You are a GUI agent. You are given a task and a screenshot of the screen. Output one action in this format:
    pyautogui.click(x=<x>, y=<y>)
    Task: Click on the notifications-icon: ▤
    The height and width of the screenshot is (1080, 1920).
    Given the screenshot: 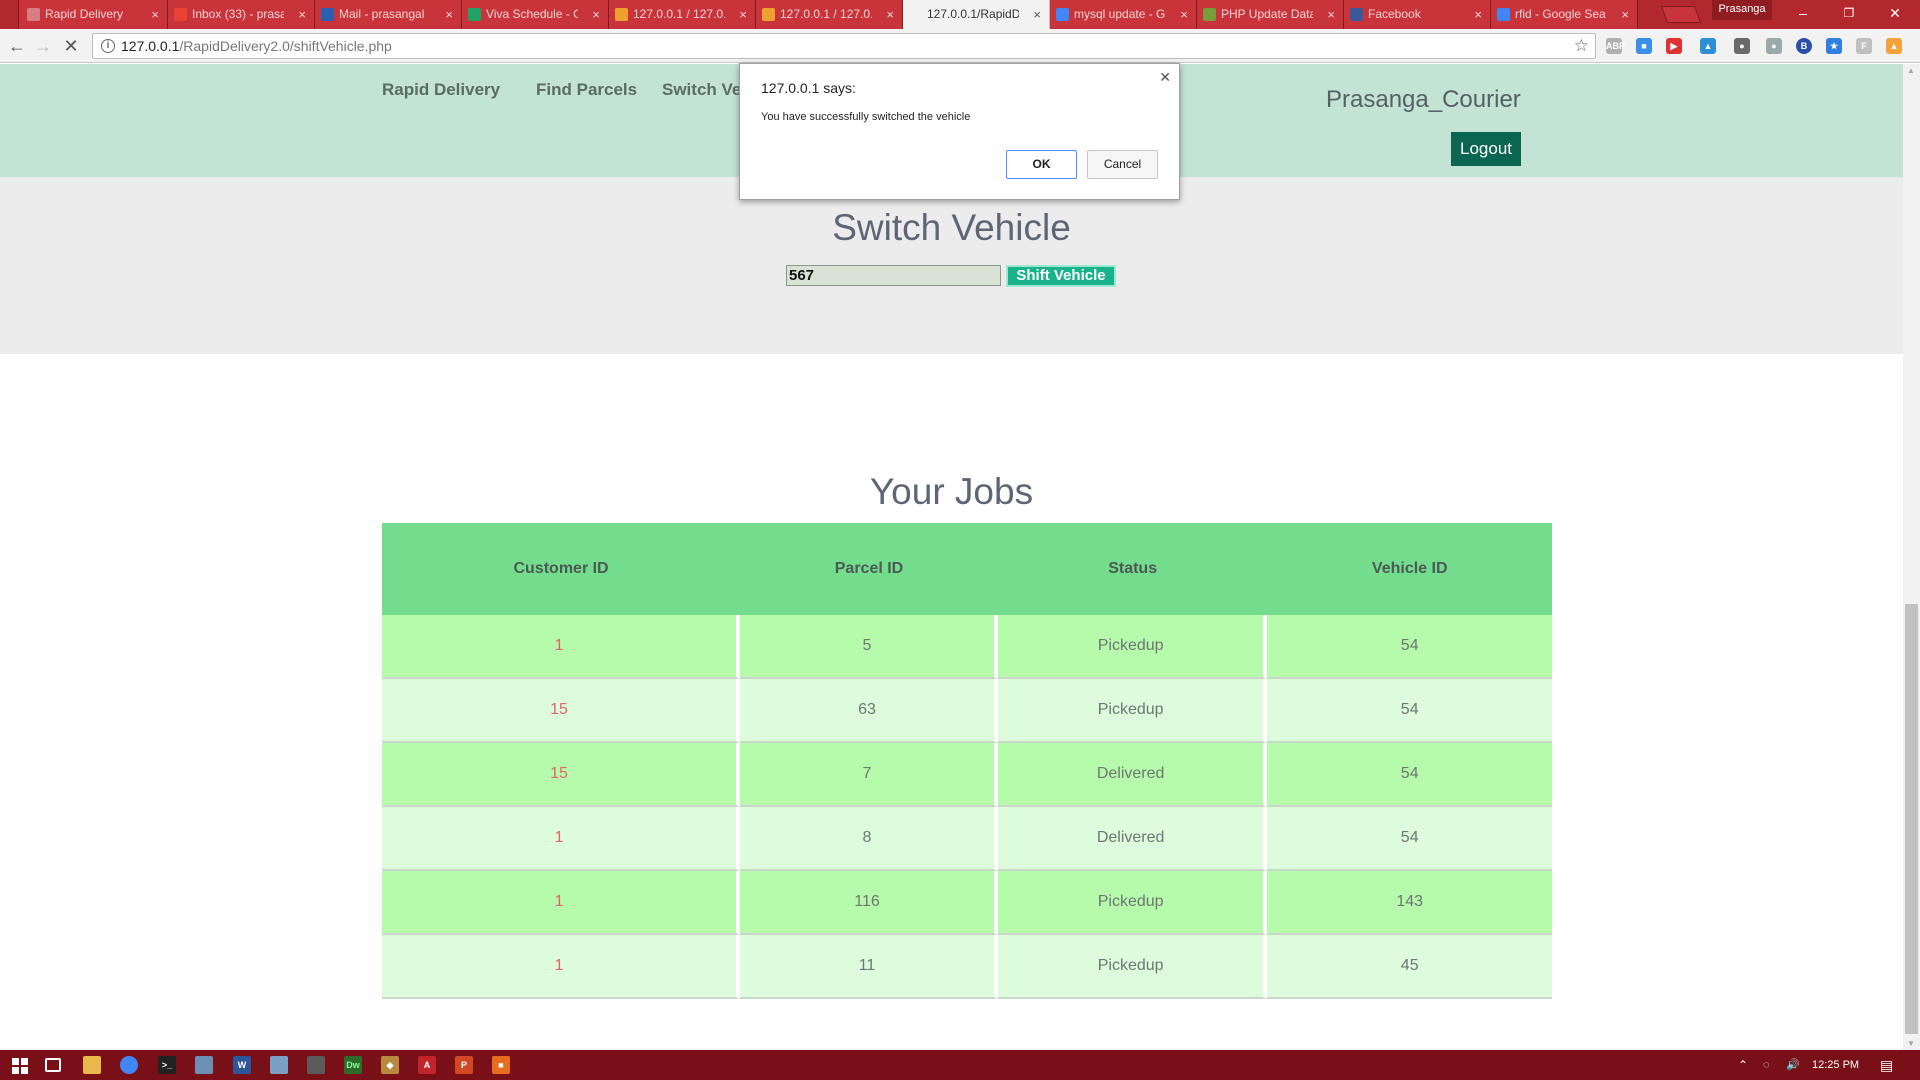 What is the action you would take?
    pyautogui.click(x=1886, y=1065)
    